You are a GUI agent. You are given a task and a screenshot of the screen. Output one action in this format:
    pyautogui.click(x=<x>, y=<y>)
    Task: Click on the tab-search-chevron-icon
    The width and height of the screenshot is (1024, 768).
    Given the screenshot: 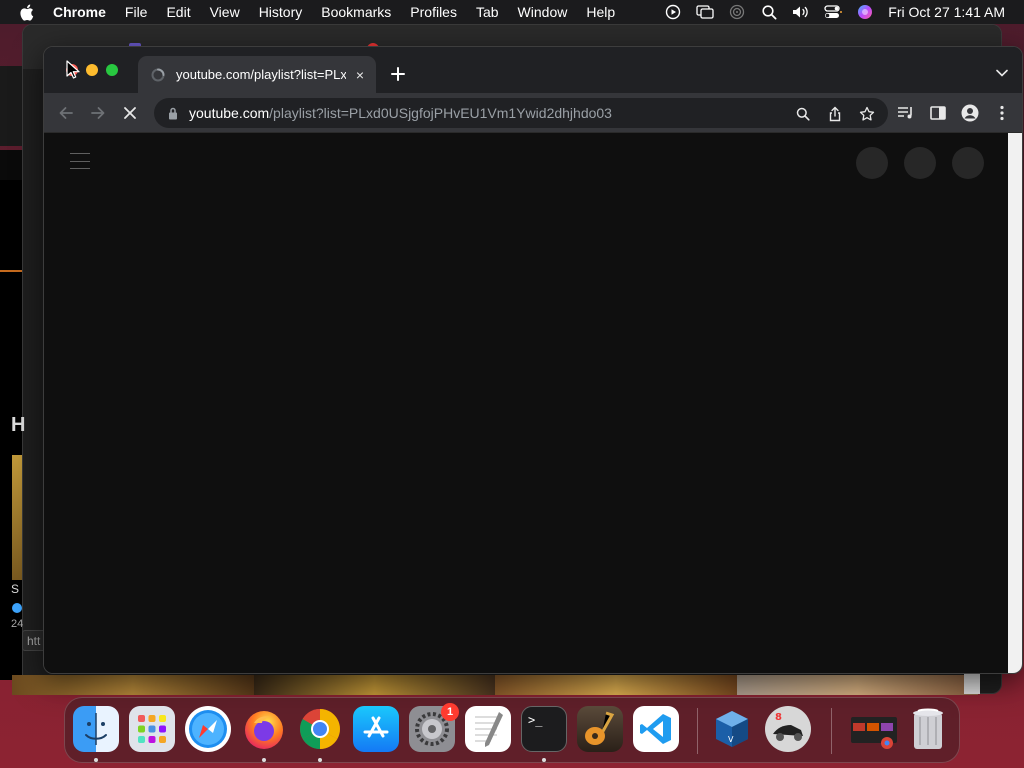 What is the action you would take?
    pyautogui.click(x=1002, y=73)
    